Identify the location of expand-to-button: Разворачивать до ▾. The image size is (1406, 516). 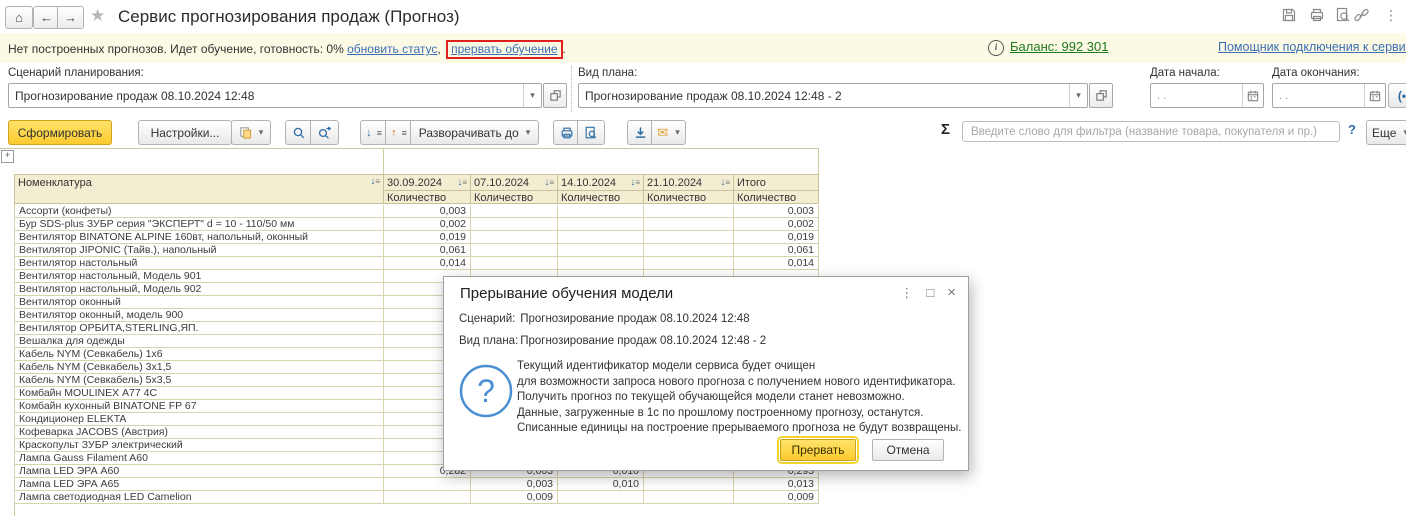
(474, 132).